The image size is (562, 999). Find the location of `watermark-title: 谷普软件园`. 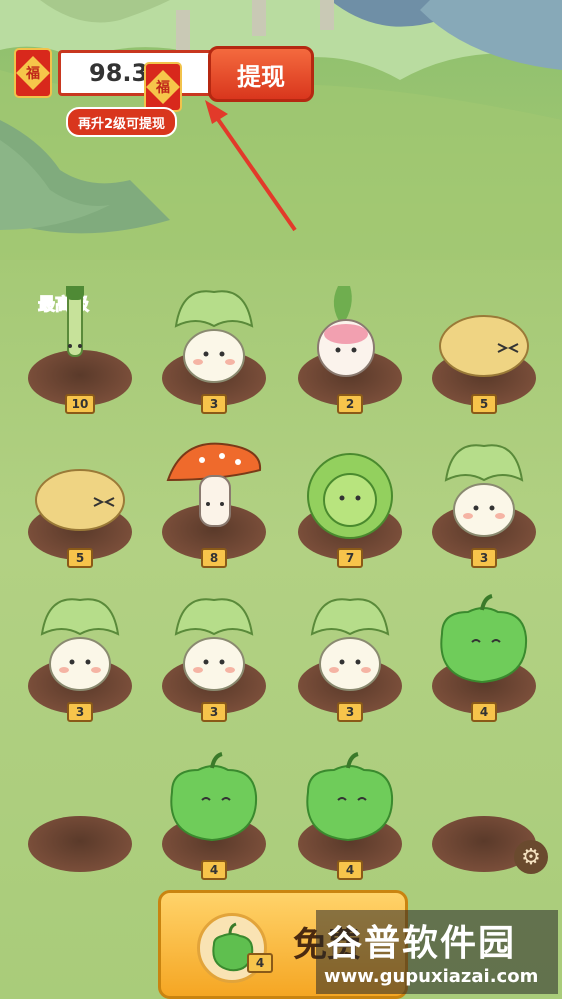

watermark-title: 谷普软件园 is located at coordinates (421, 943).